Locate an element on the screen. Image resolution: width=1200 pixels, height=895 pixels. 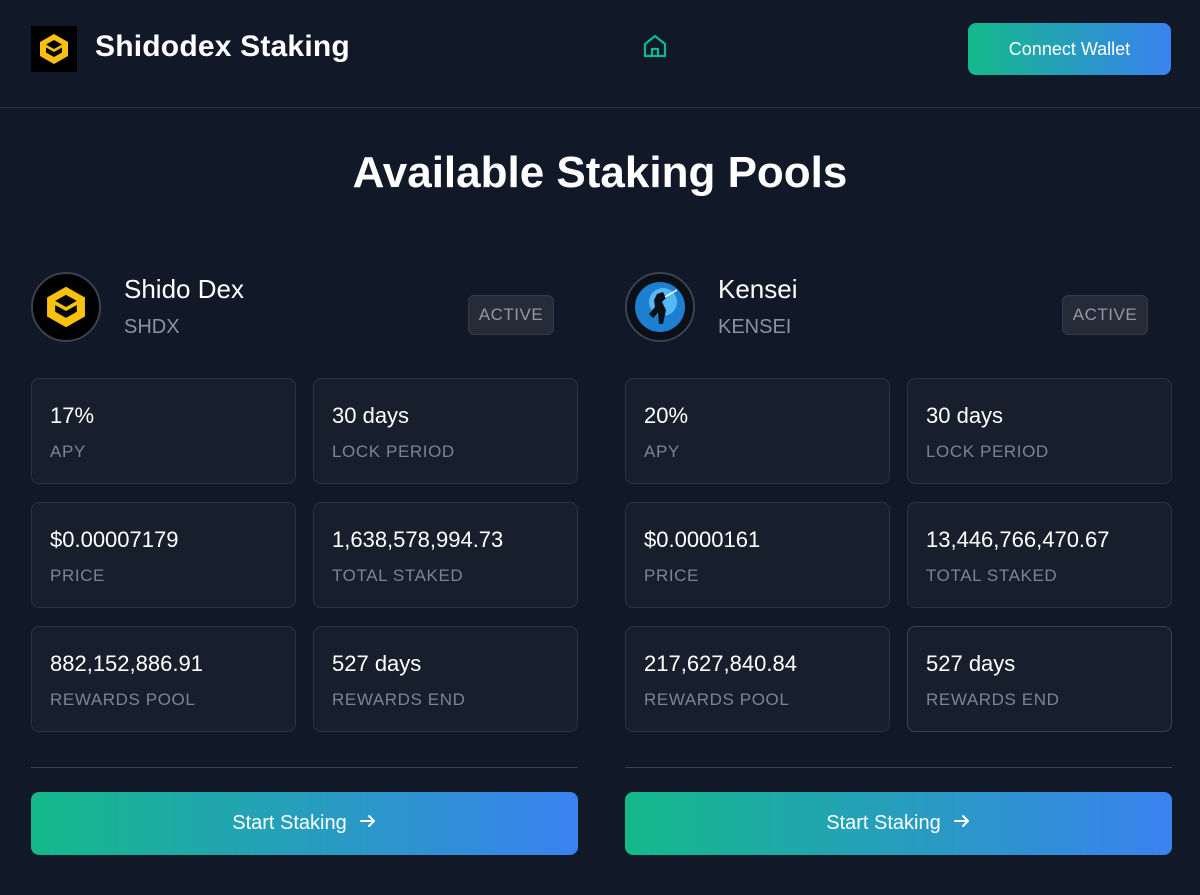
home-icon is located at coordinates (655, 46).